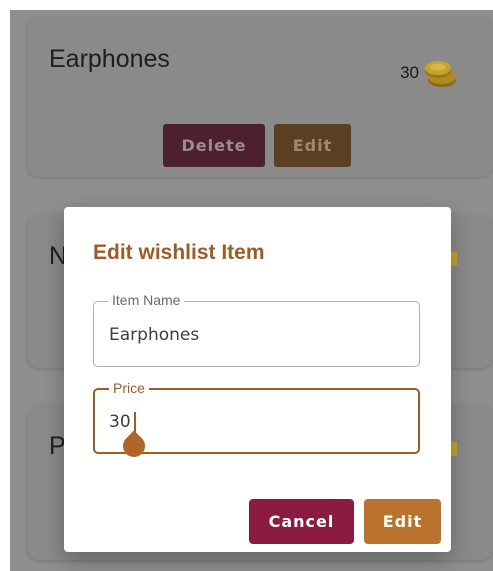 The image size is (493, 571). I want to click on item-price: 30, so click(428, 73).